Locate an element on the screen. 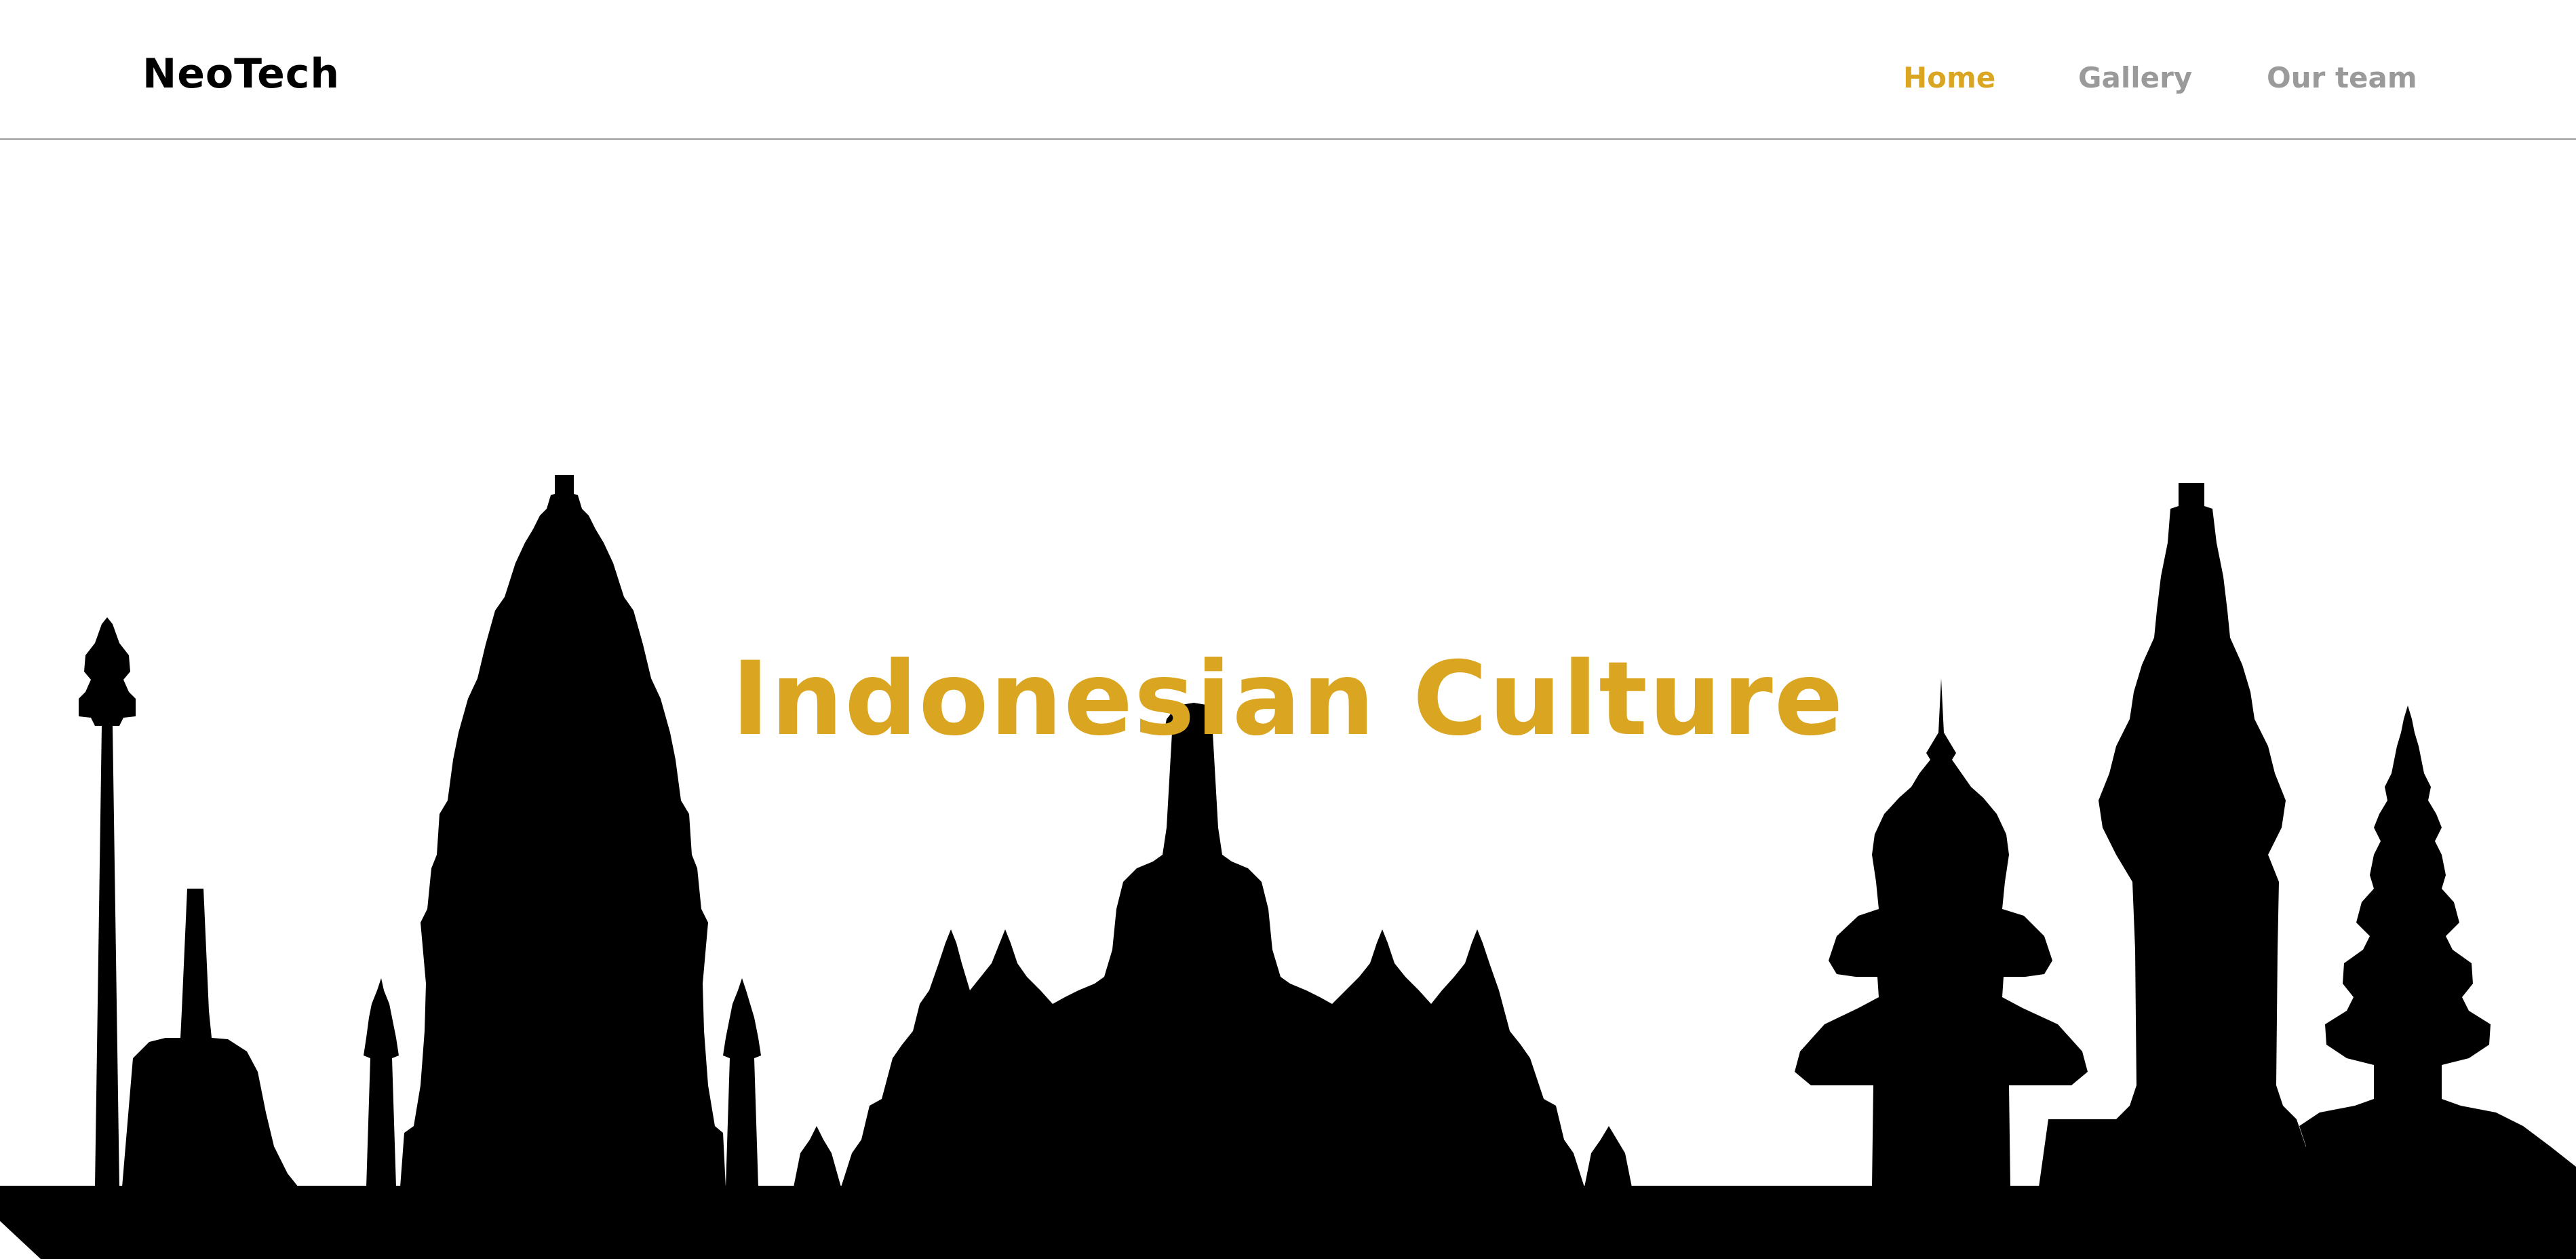 This screenshot has height=1259, width=2576. small-stupa-silhouette is located at coordinates (210, 1038).